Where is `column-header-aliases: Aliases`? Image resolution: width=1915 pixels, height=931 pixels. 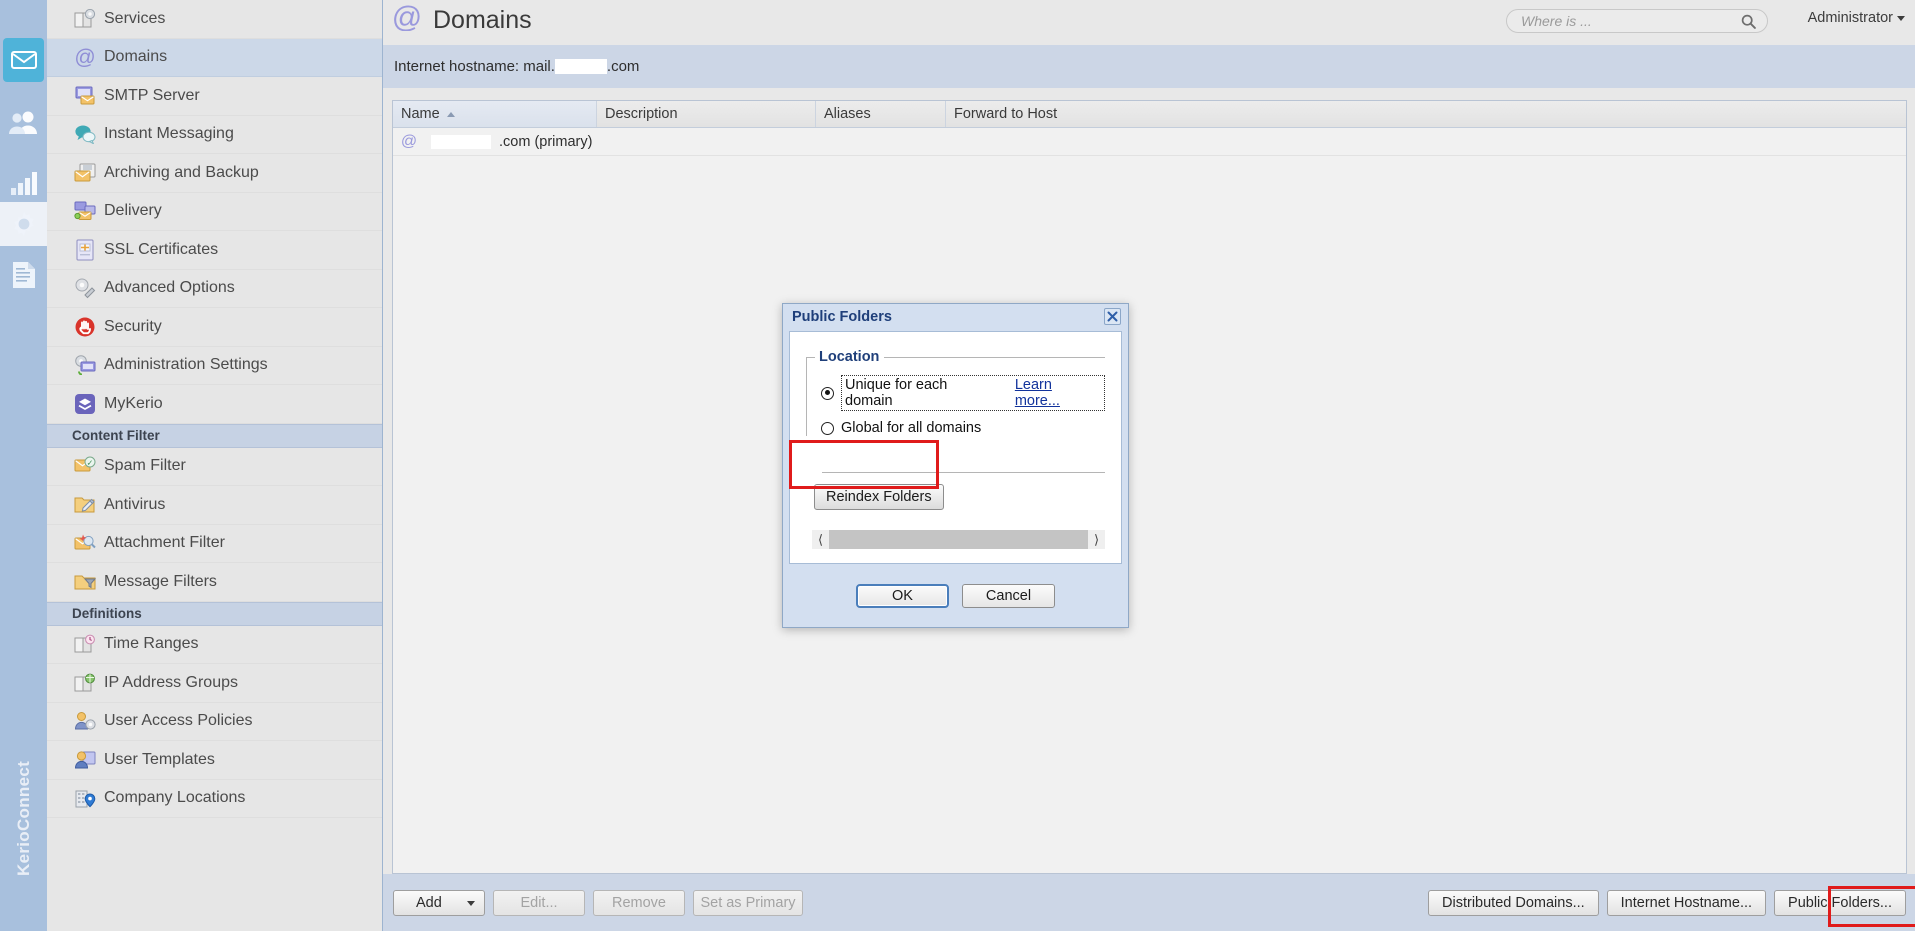
column-header-aliases: Aliases is located at coordinates (881, 114).